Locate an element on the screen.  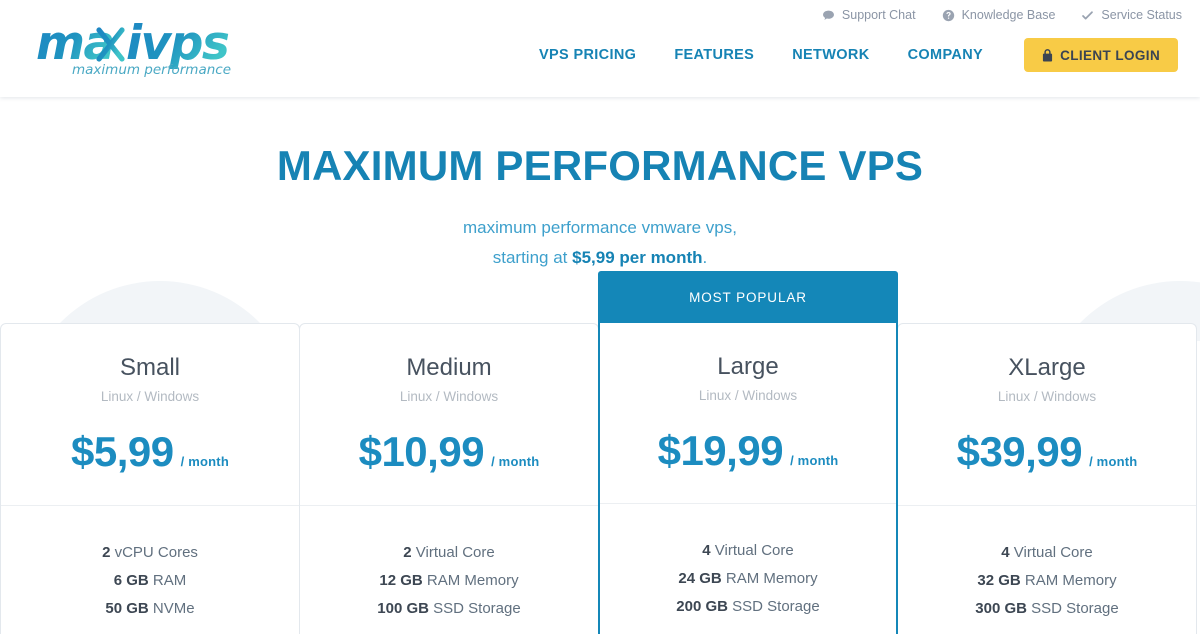
spec-value: 32 GB is located at coordinates (999, 580).